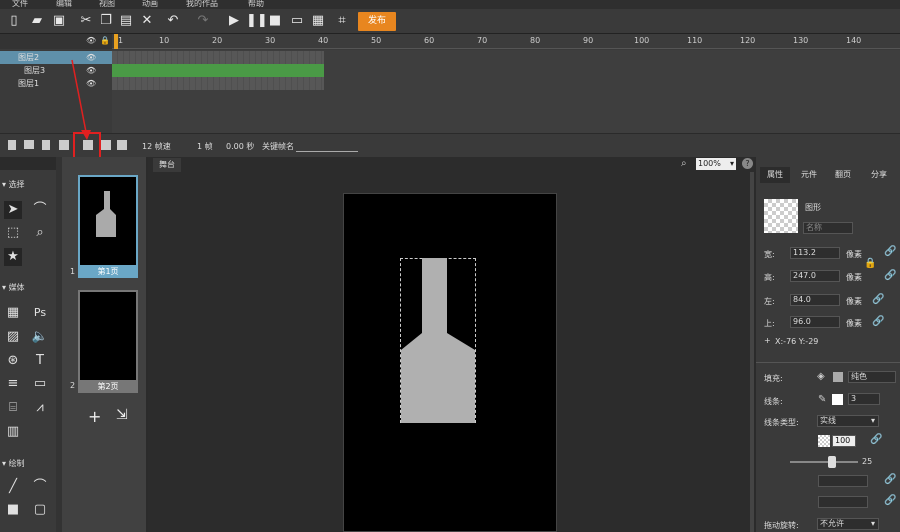  Describe the element at coordinates (40, 384) in the screenshot. I see `board-icon: ▭` at that location.